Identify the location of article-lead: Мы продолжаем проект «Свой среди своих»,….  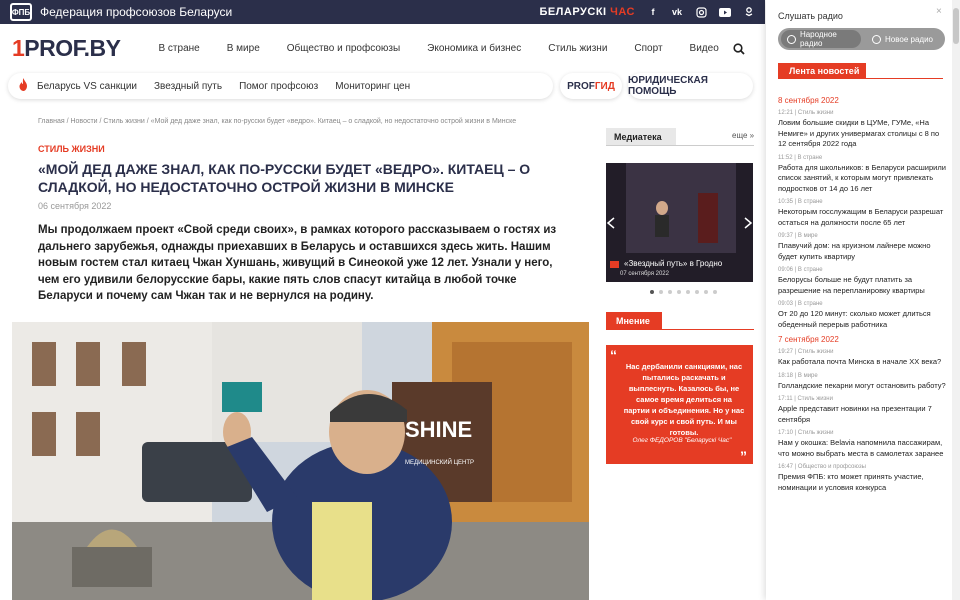
(297, 263).